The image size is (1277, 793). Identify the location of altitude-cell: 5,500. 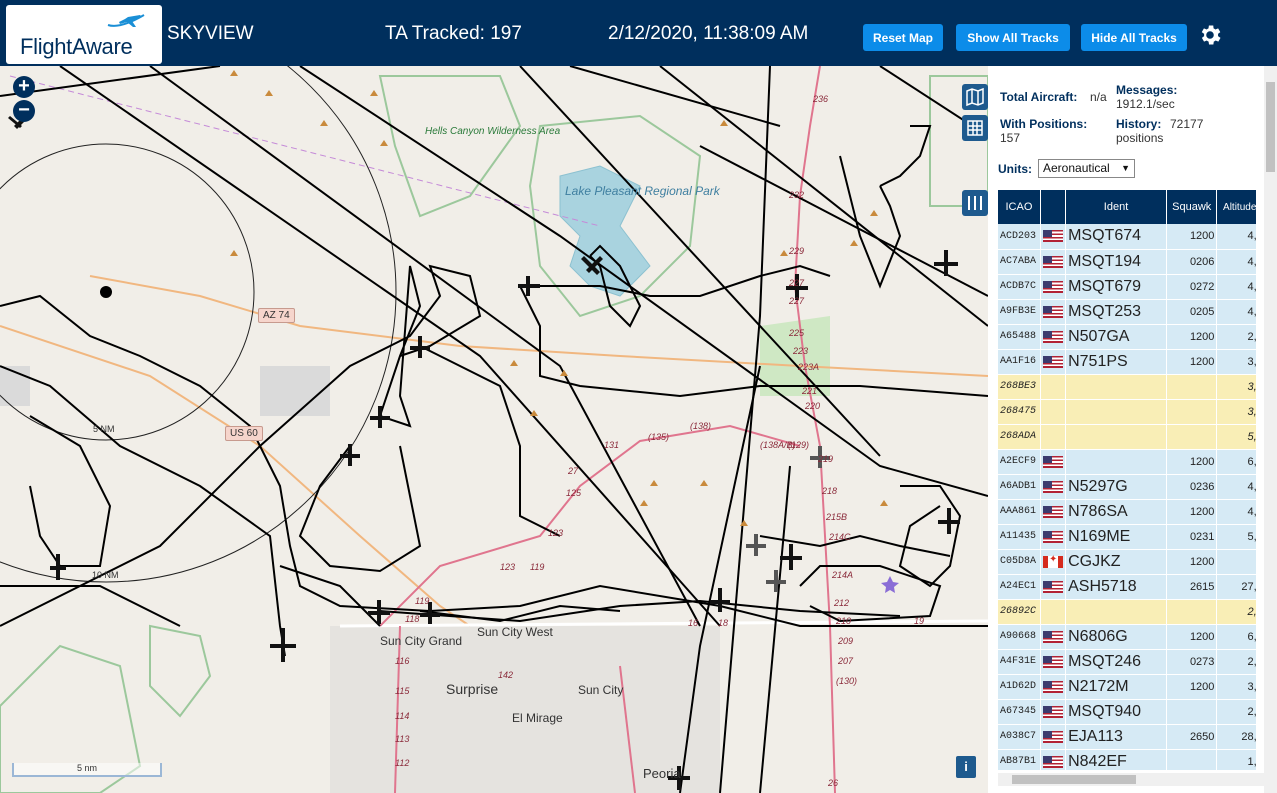
(1236, 537).